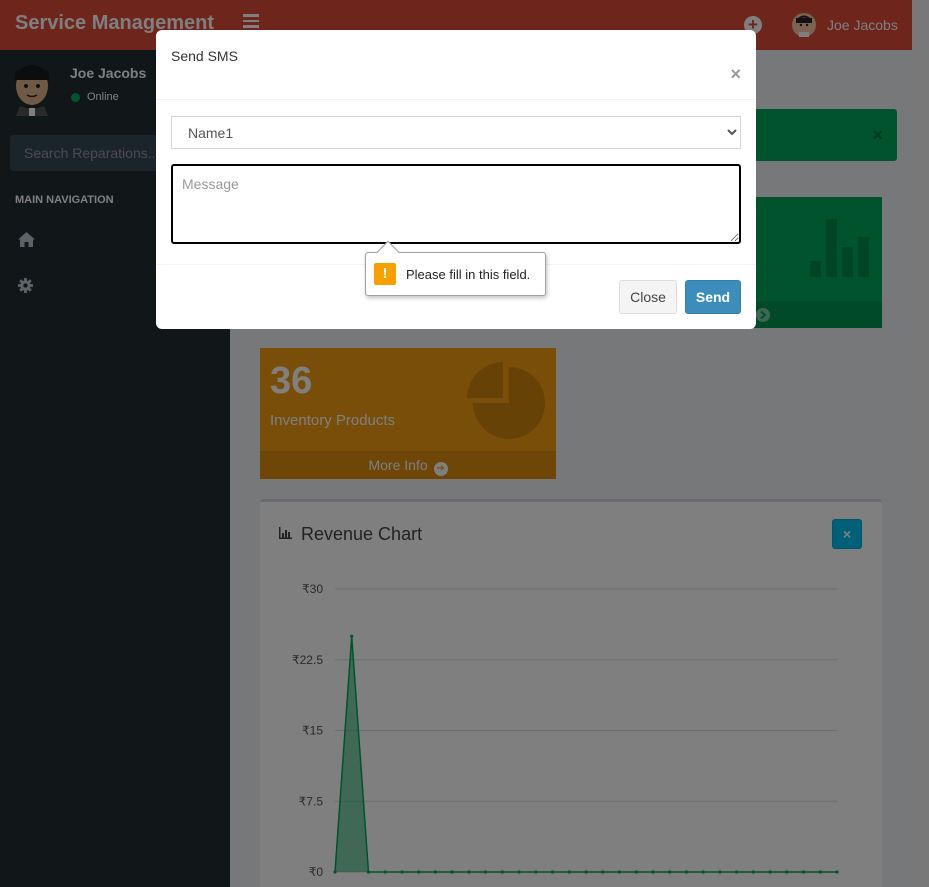 This screenshot has height=887, width=929. What do you see at coordinates (468, 274) in the screenshot?
I see `tooltip-text: Please fill in this field.` at bounding box center [468, 274].